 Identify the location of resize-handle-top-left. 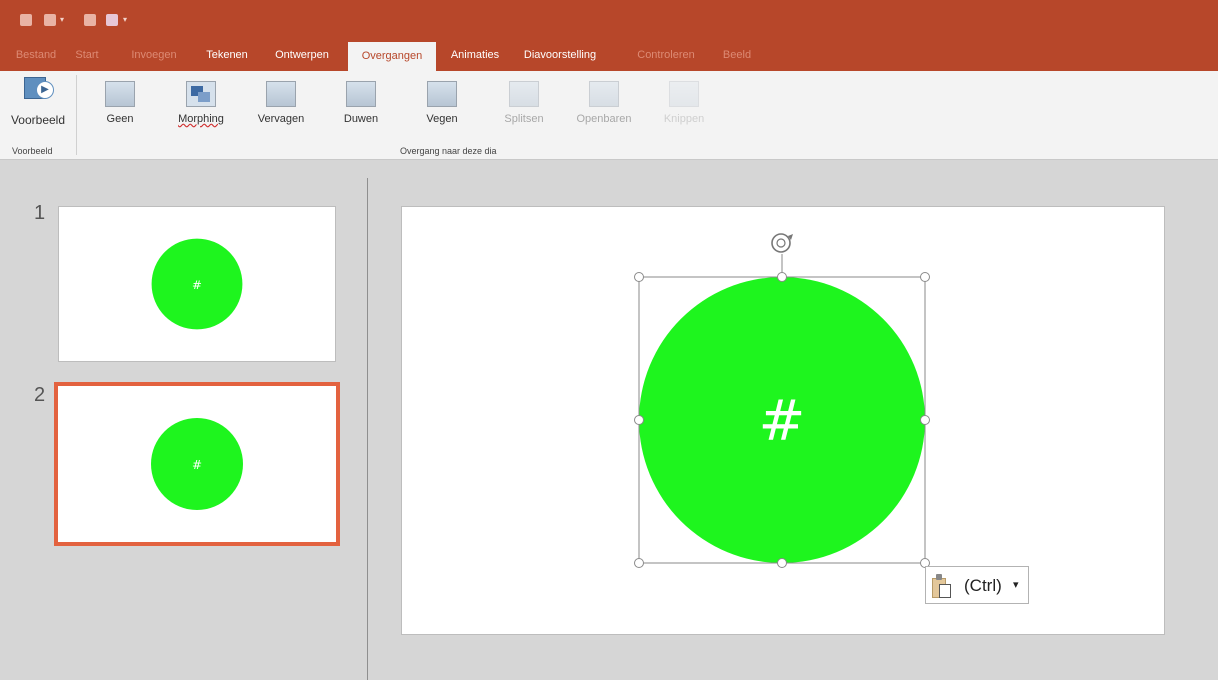
(639, 277).